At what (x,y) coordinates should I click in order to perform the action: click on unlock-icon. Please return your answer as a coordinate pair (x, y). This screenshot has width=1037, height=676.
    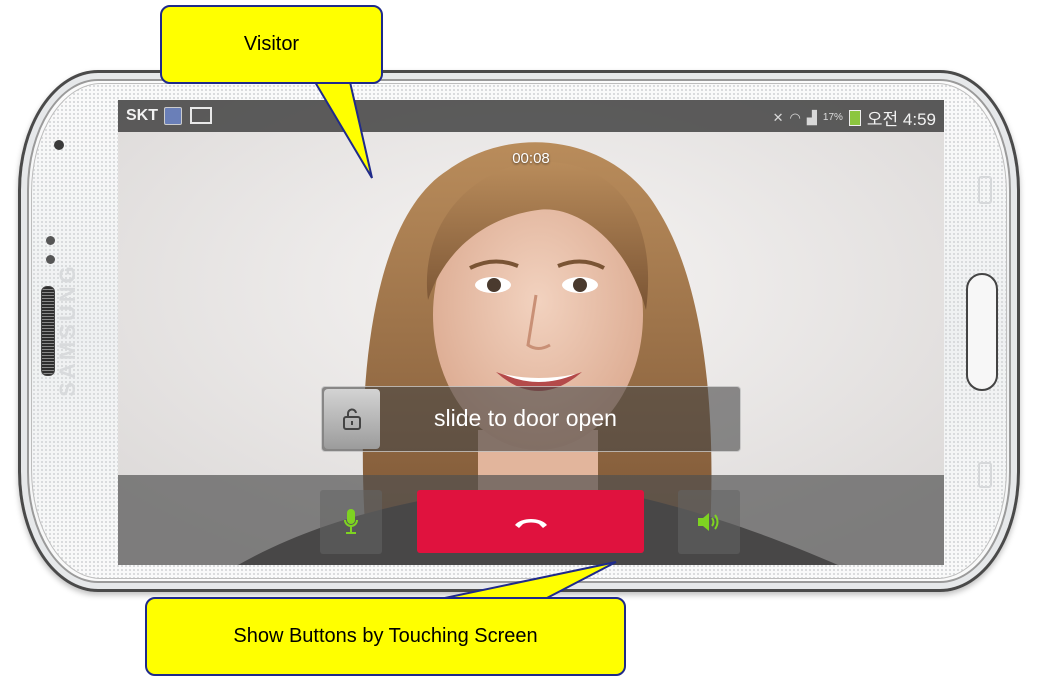
    Looking at the image, I should click on (352, 419).